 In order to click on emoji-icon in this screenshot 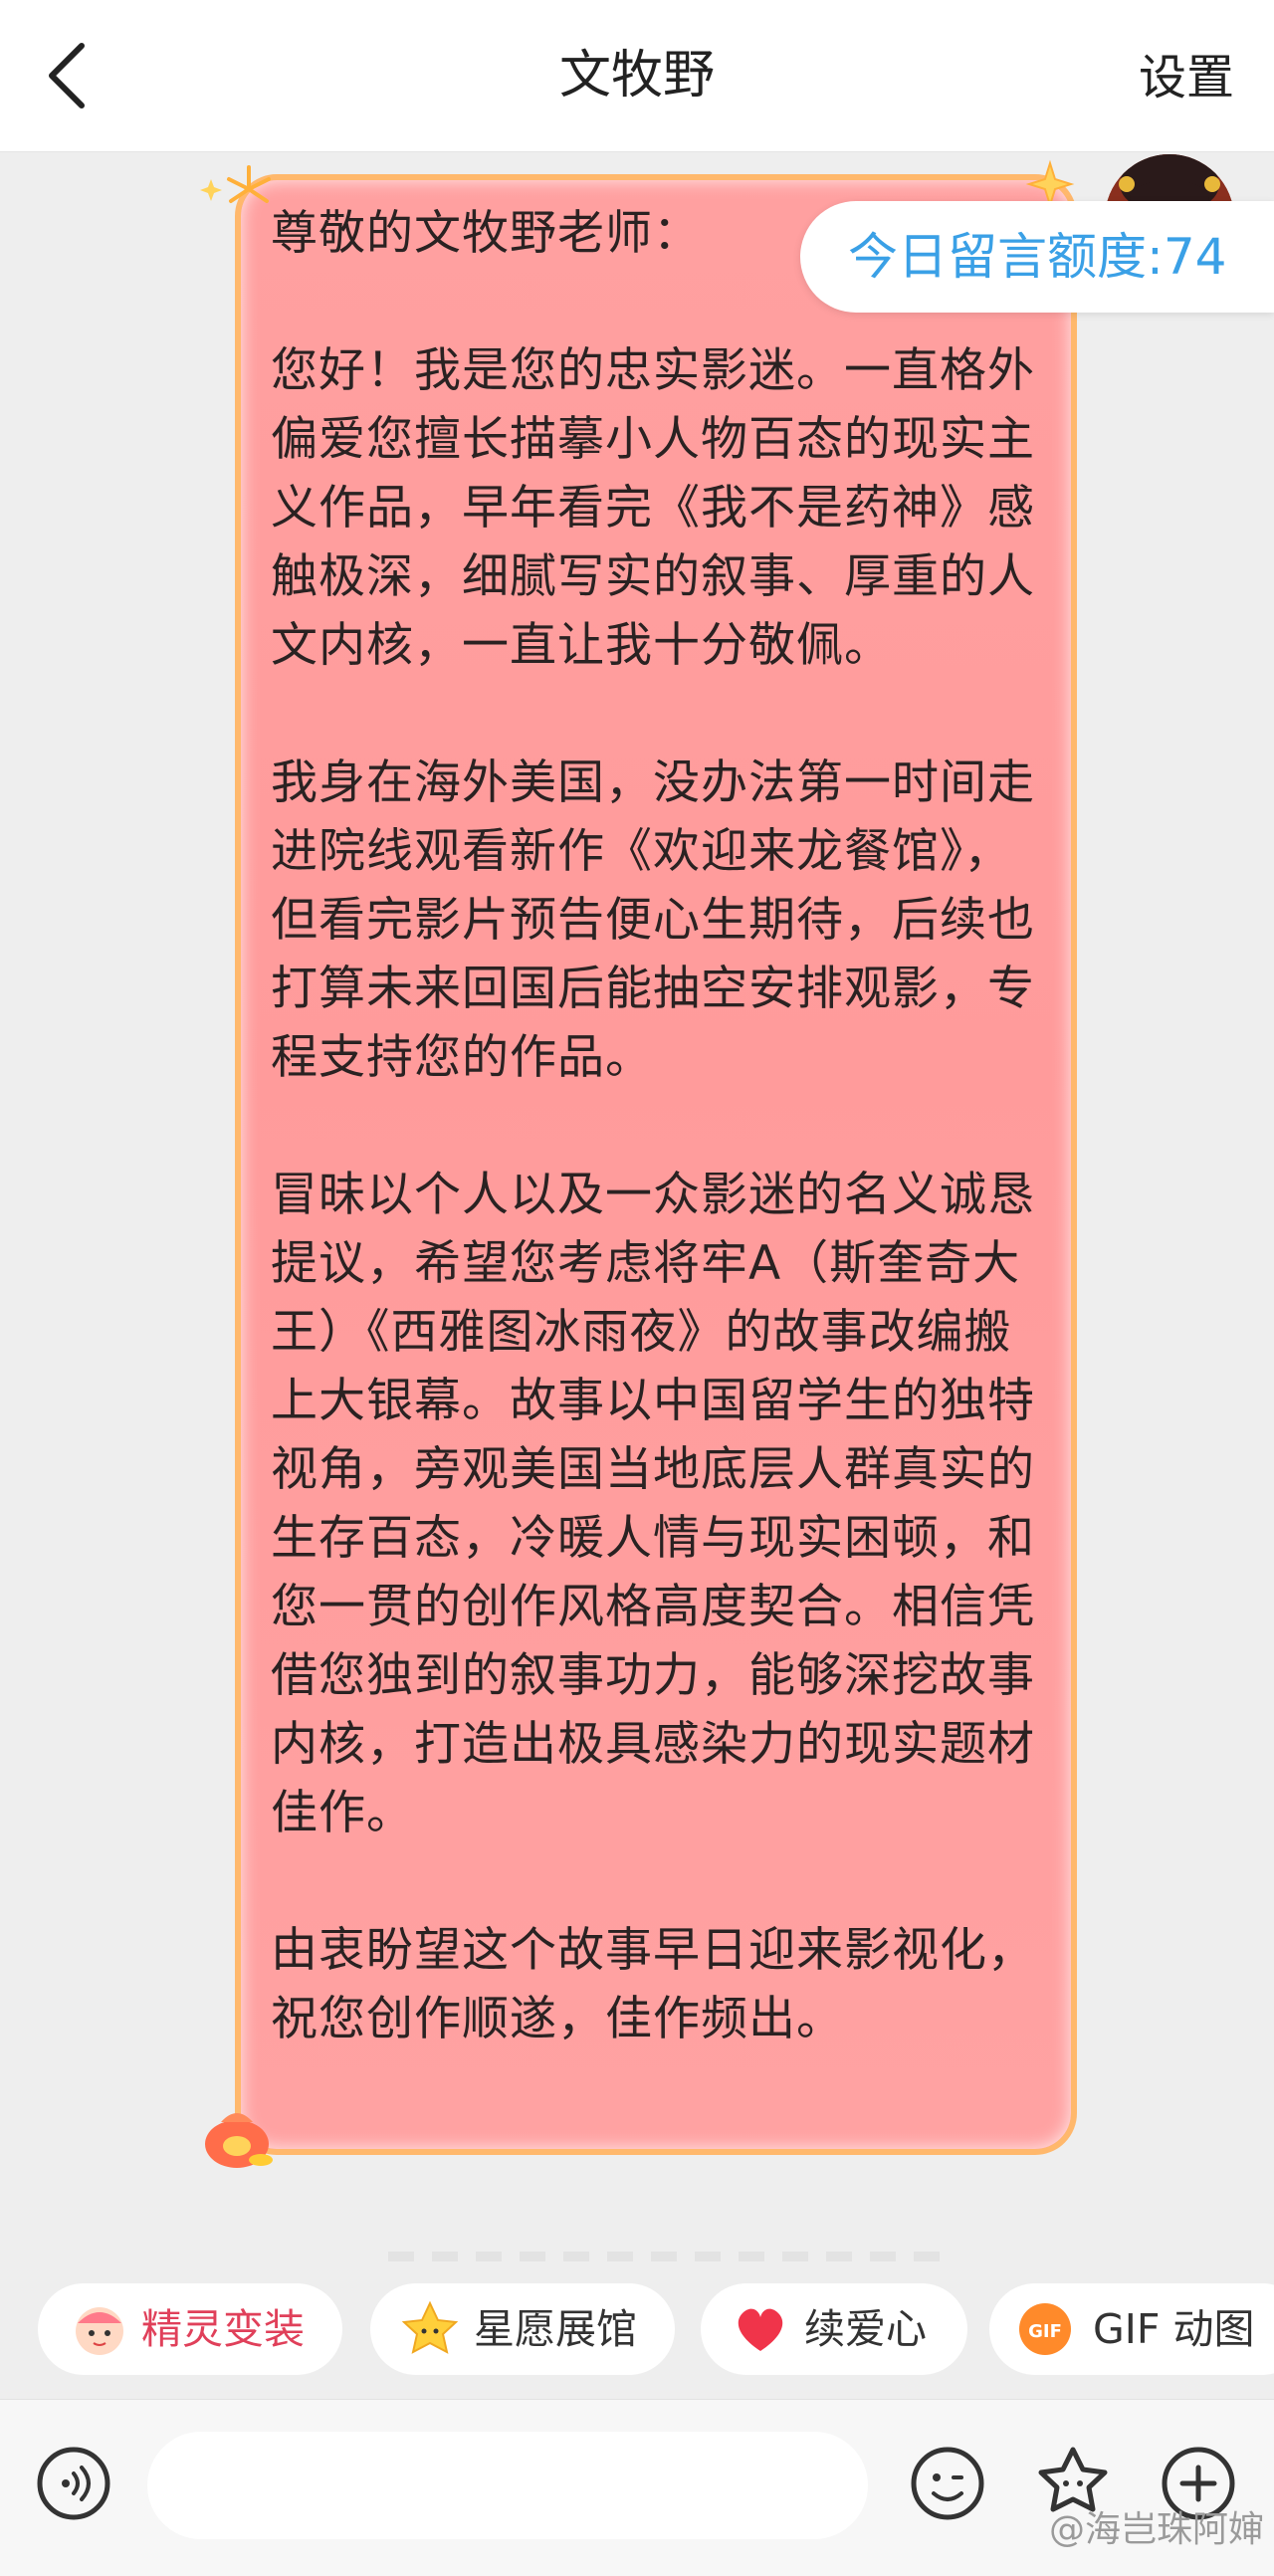, I will do `click(947, 2483)`.